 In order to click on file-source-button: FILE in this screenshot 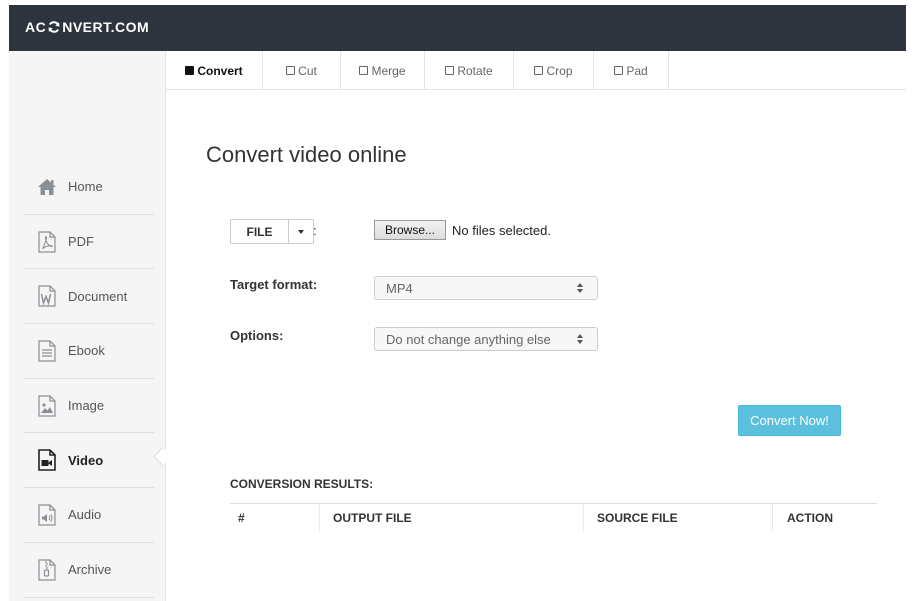, I will do `click(259, 231)`.